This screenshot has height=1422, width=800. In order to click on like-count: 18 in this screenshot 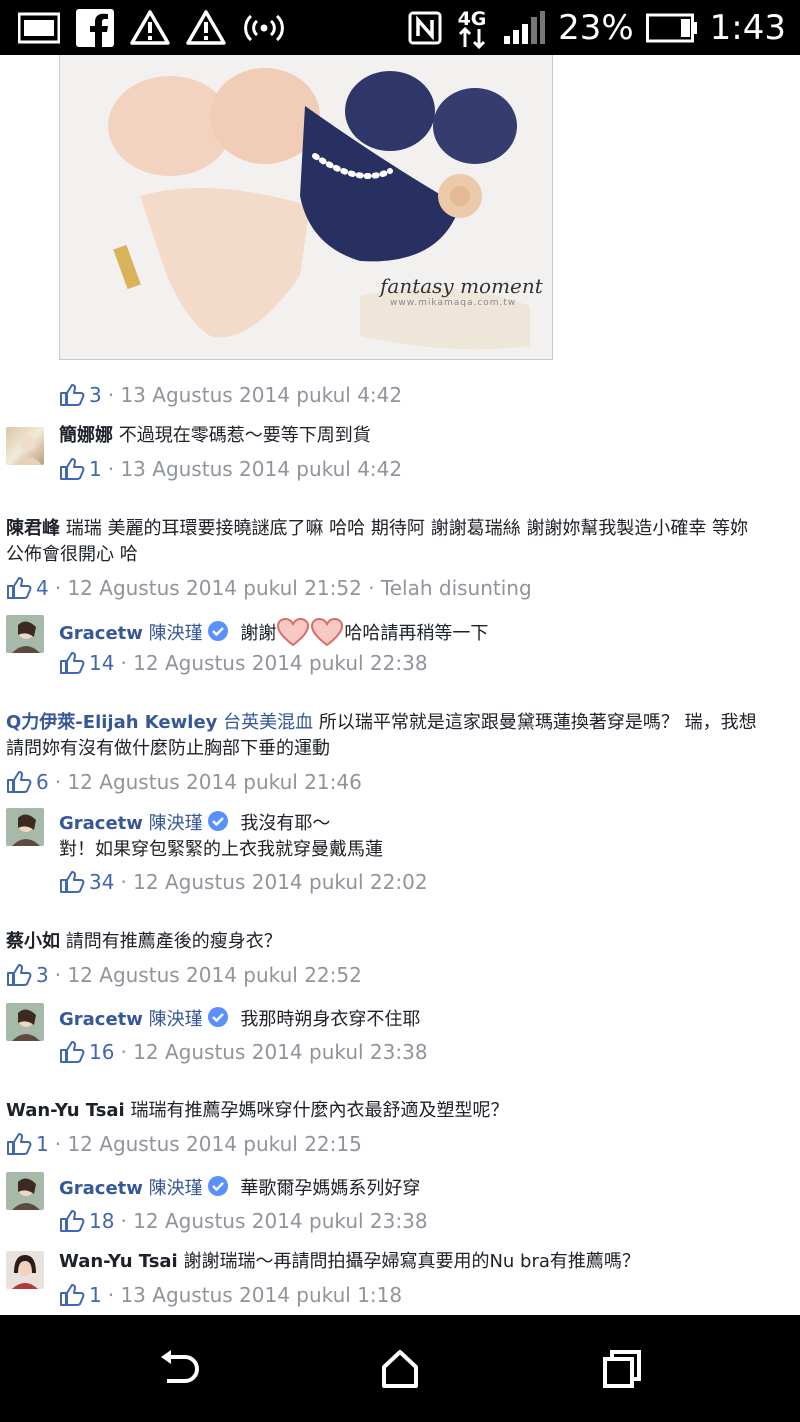, I will do `click(101, 1221)`.